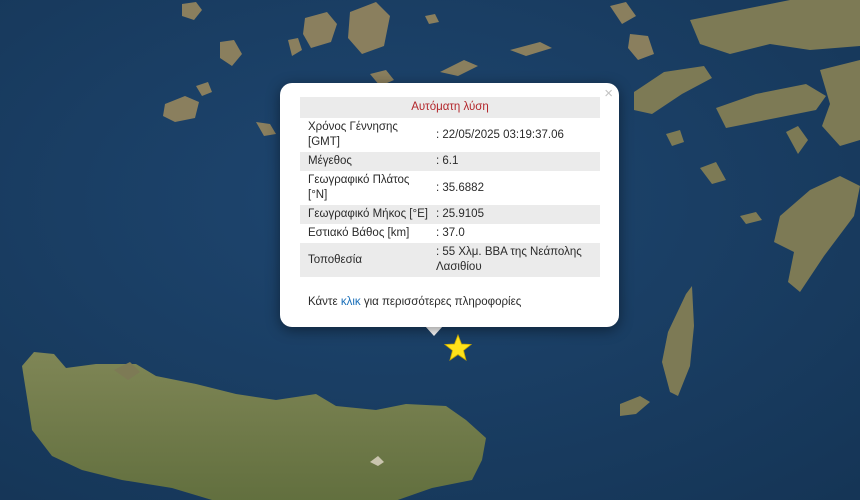  Describe the element at coordinates (351, 302) in the screenshot. I see `more-info-link: κλικ` at that location.